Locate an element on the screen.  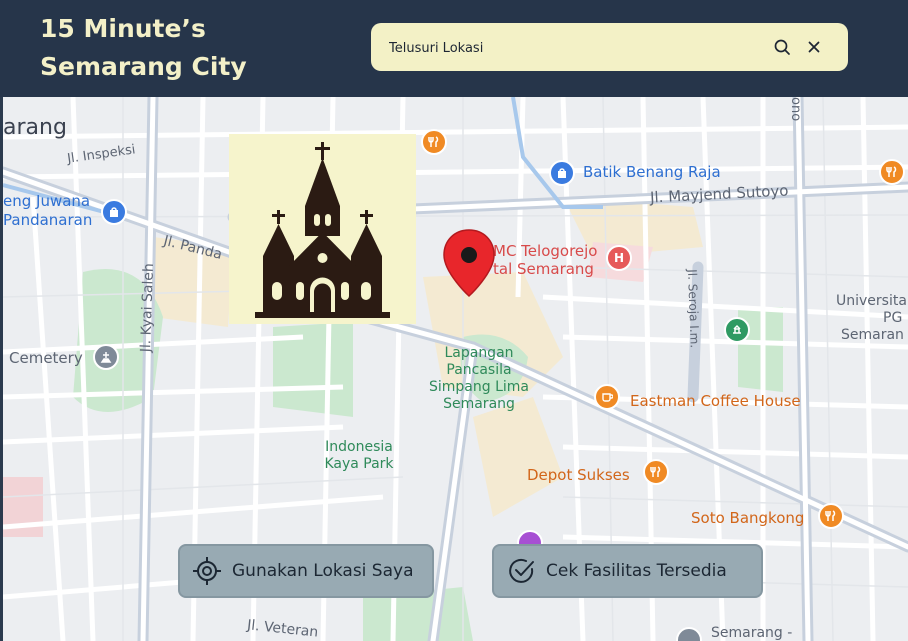
check-circle-icon is located at coordinates (521, 570).